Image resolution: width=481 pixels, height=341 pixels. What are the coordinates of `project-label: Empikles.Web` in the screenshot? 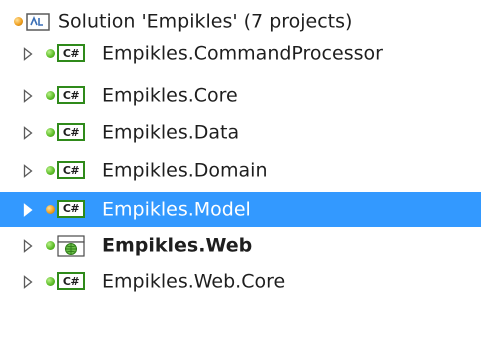 It's located at (177, 245).